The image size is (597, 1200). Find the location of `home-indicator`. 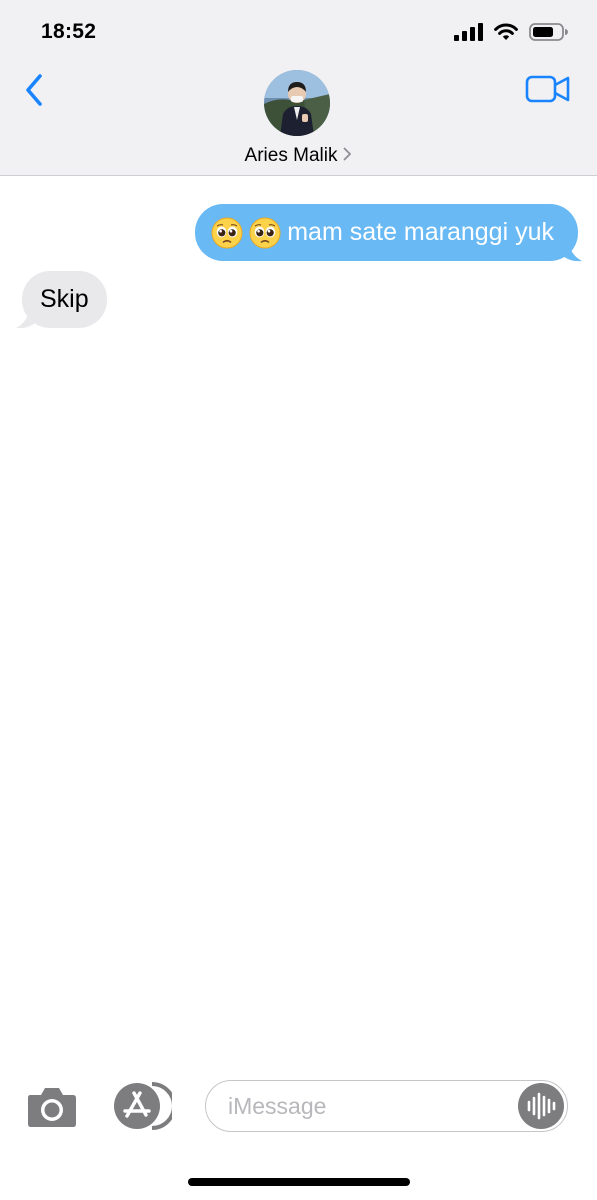

home-indicator is located at coordinates (299, 1182).